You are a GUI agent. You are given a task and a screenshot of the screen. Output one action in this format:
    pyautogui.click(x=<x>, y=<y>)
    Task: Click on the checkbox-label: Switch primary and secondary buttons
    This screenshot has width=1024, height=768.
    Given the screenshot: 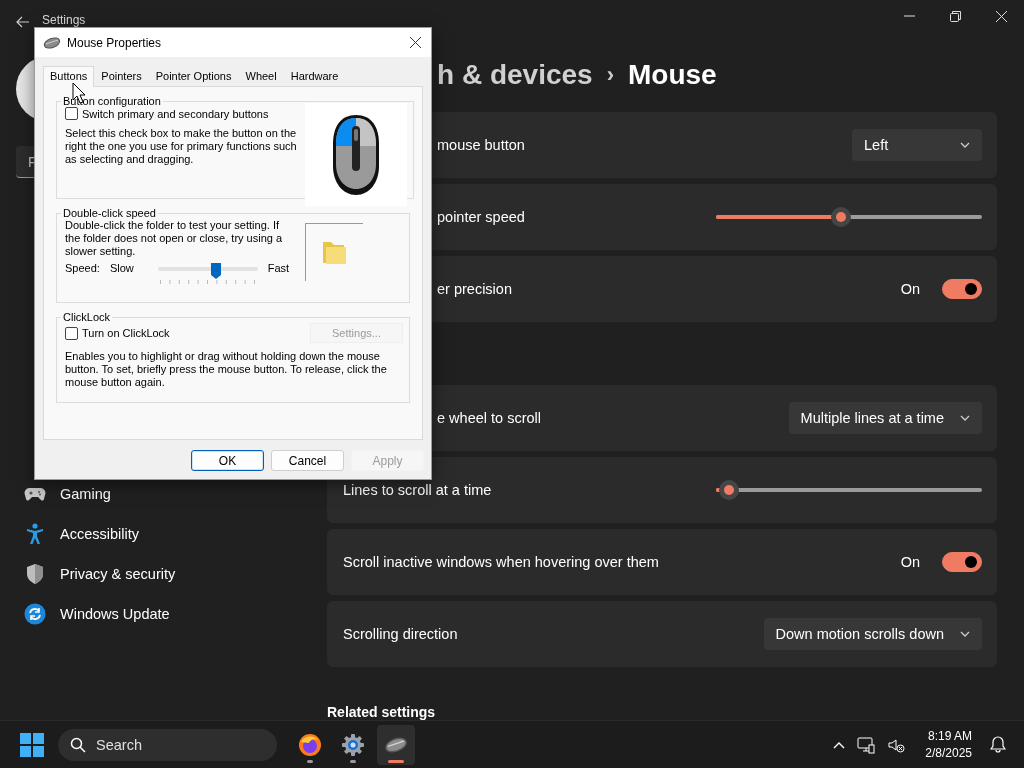 What is the action you would take?
    pyautogui.click(x=175, y=113)
    